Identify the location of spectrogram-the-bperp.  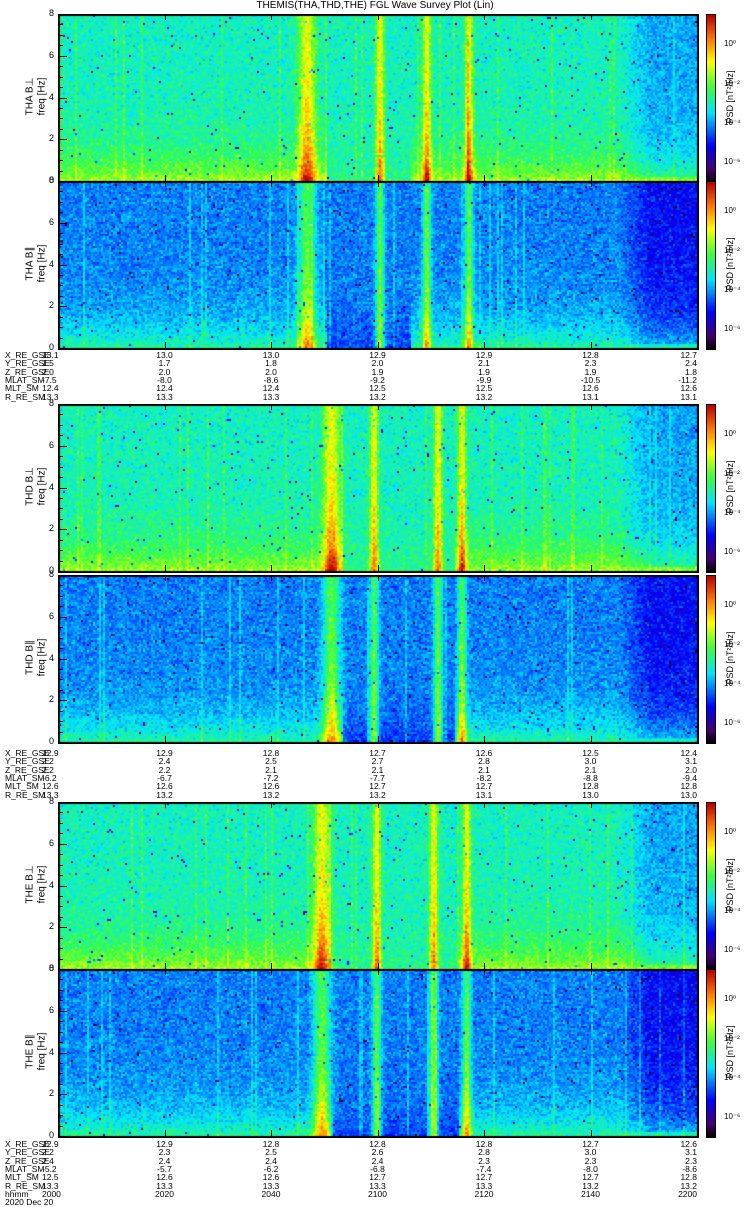
(378, 886).